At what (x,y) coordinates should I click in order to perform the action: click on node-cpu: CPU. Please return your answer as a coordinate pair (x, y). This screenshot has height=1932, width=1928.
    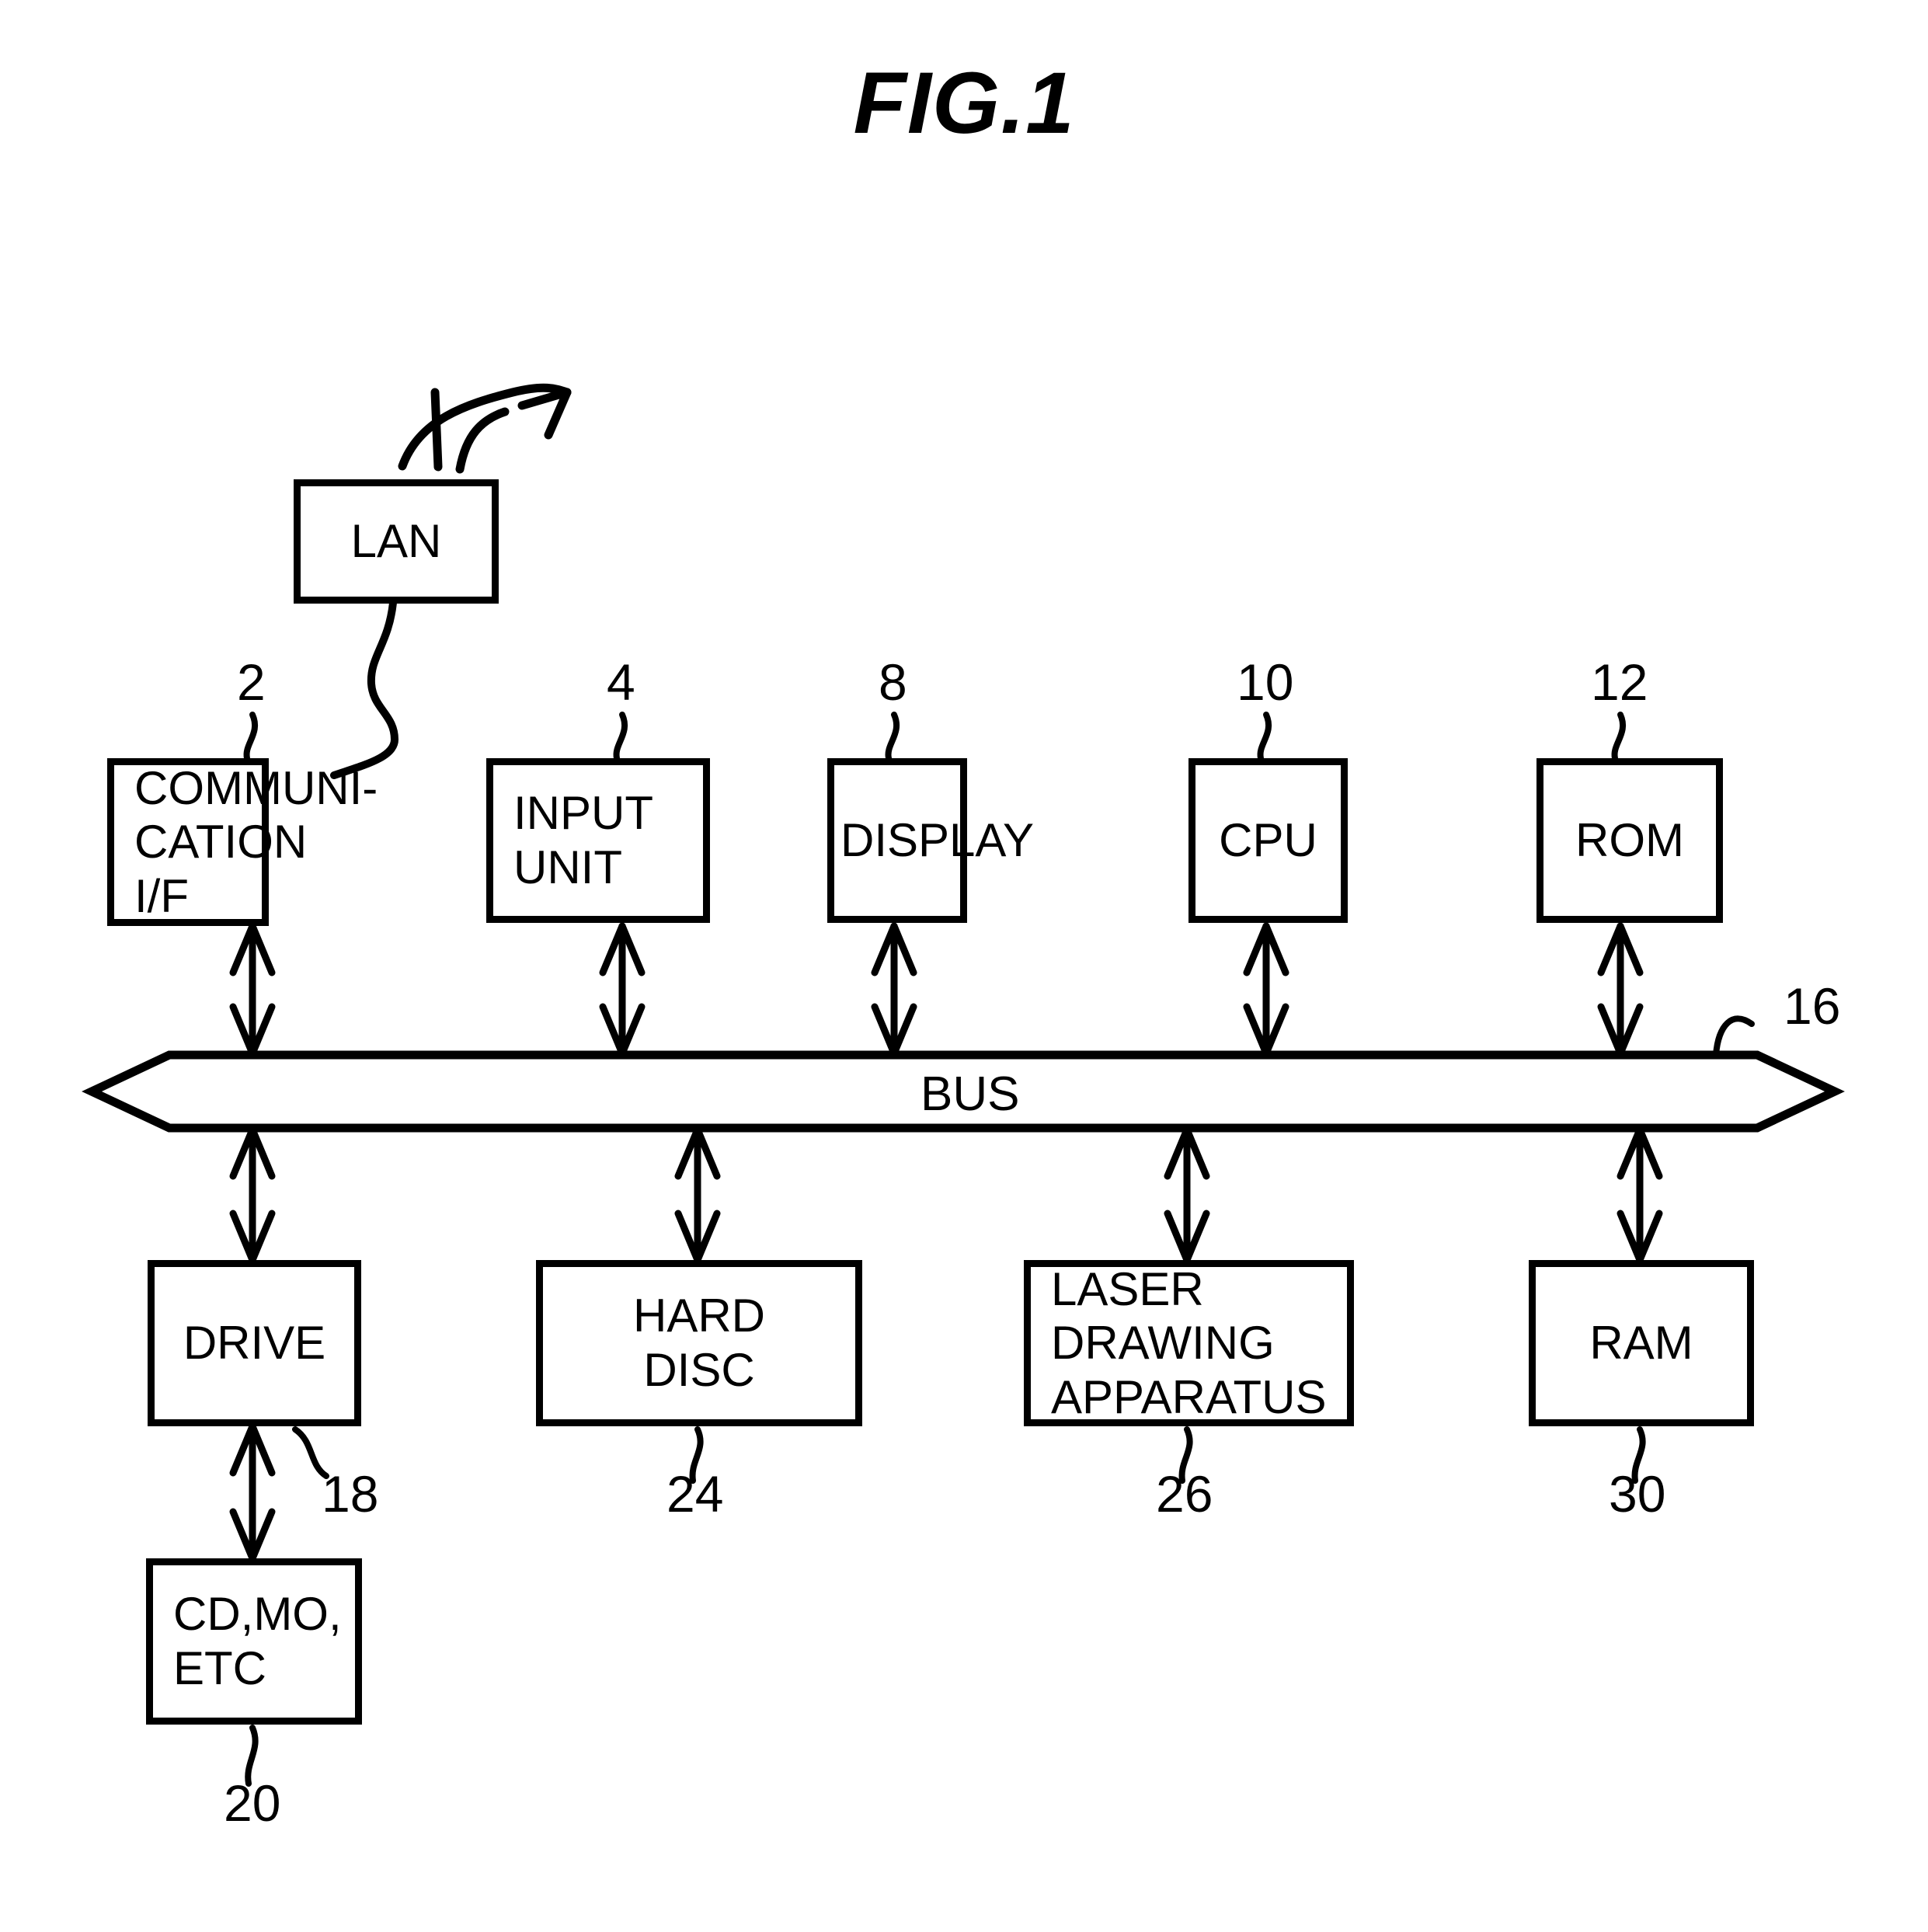
    Looking at the image, I should click on (1268, 841).